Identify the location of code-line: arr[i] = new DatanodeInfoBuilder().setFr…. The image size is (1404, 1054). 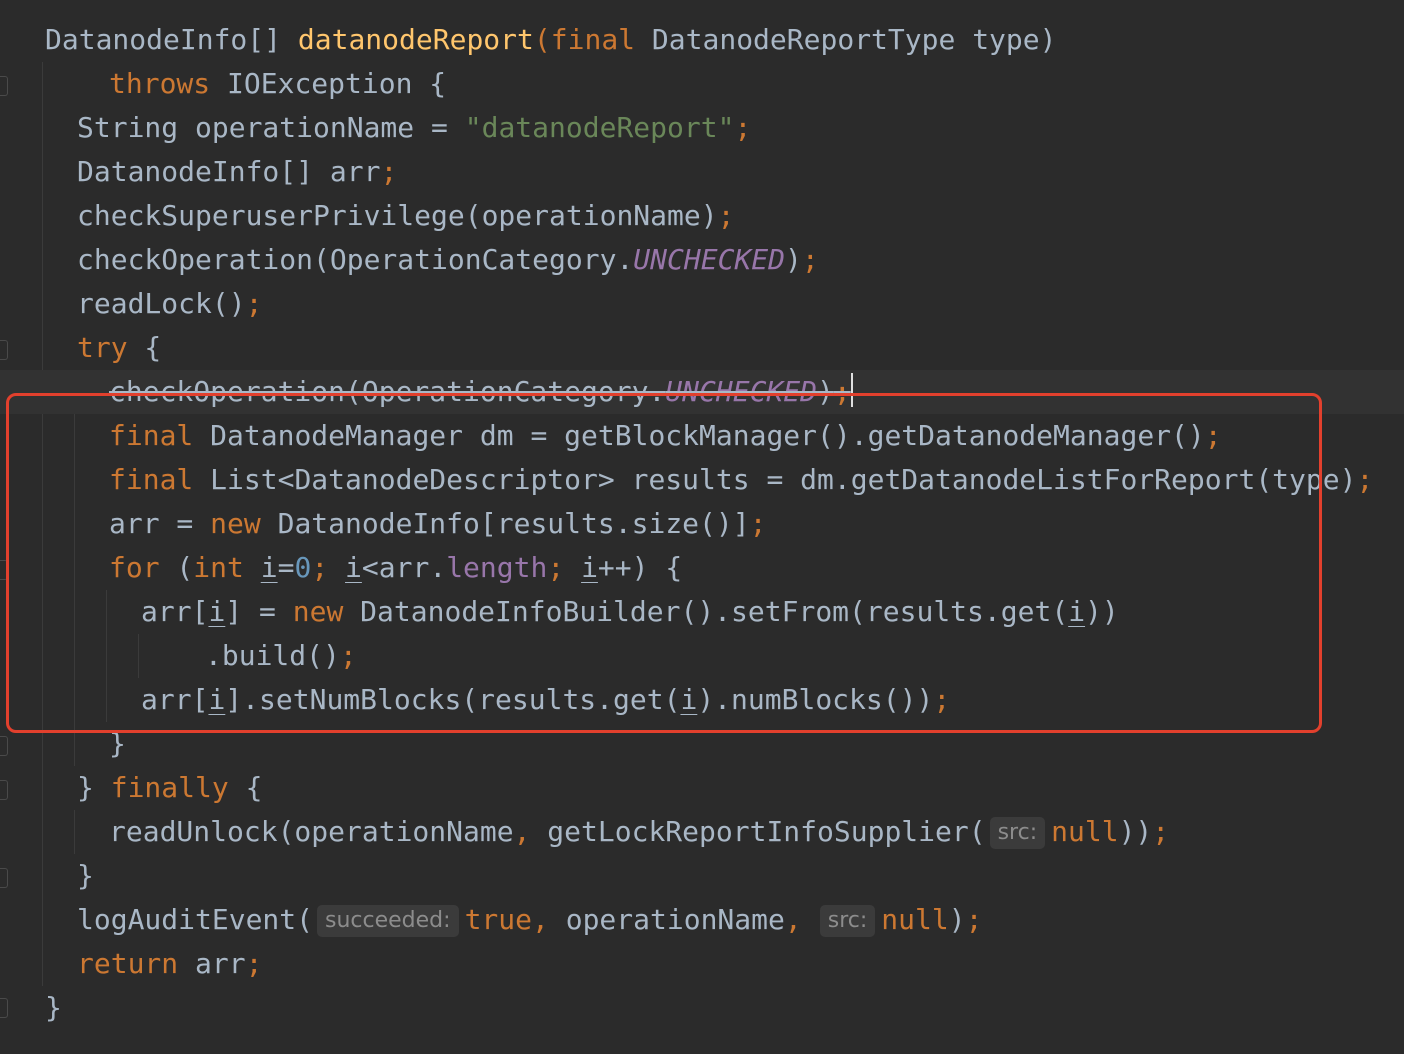
(630, 612).